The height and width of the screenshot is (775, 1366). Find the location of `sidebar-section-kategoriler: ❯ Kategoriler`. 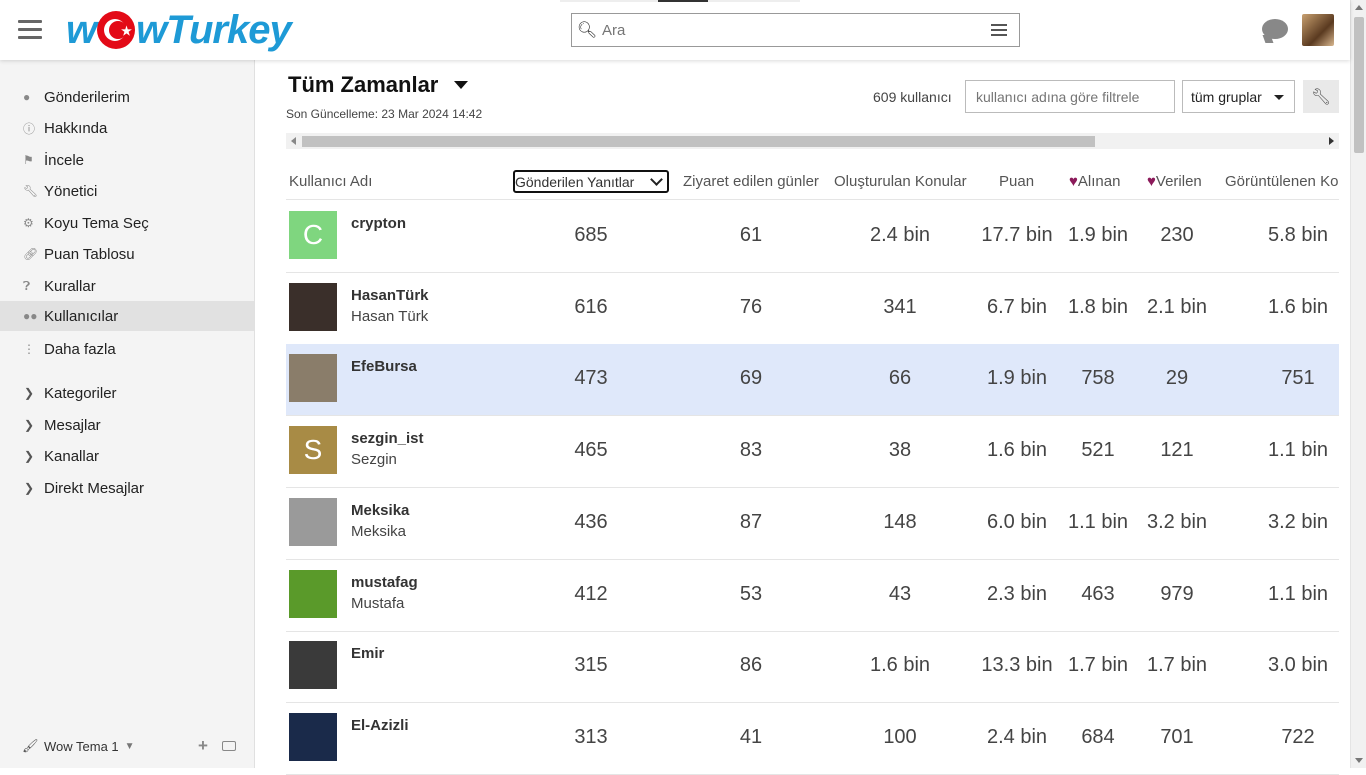

sidebar-section-kategoriler: ❯ Kategoriler is located at coordinates (127, 393).